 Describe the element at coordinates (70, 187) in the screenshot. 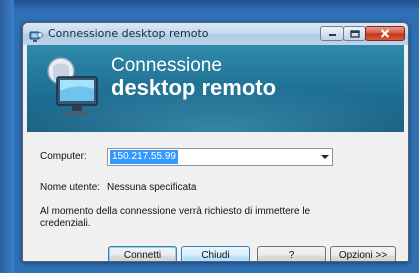

I see `username-label: Nome utente:` at that location.